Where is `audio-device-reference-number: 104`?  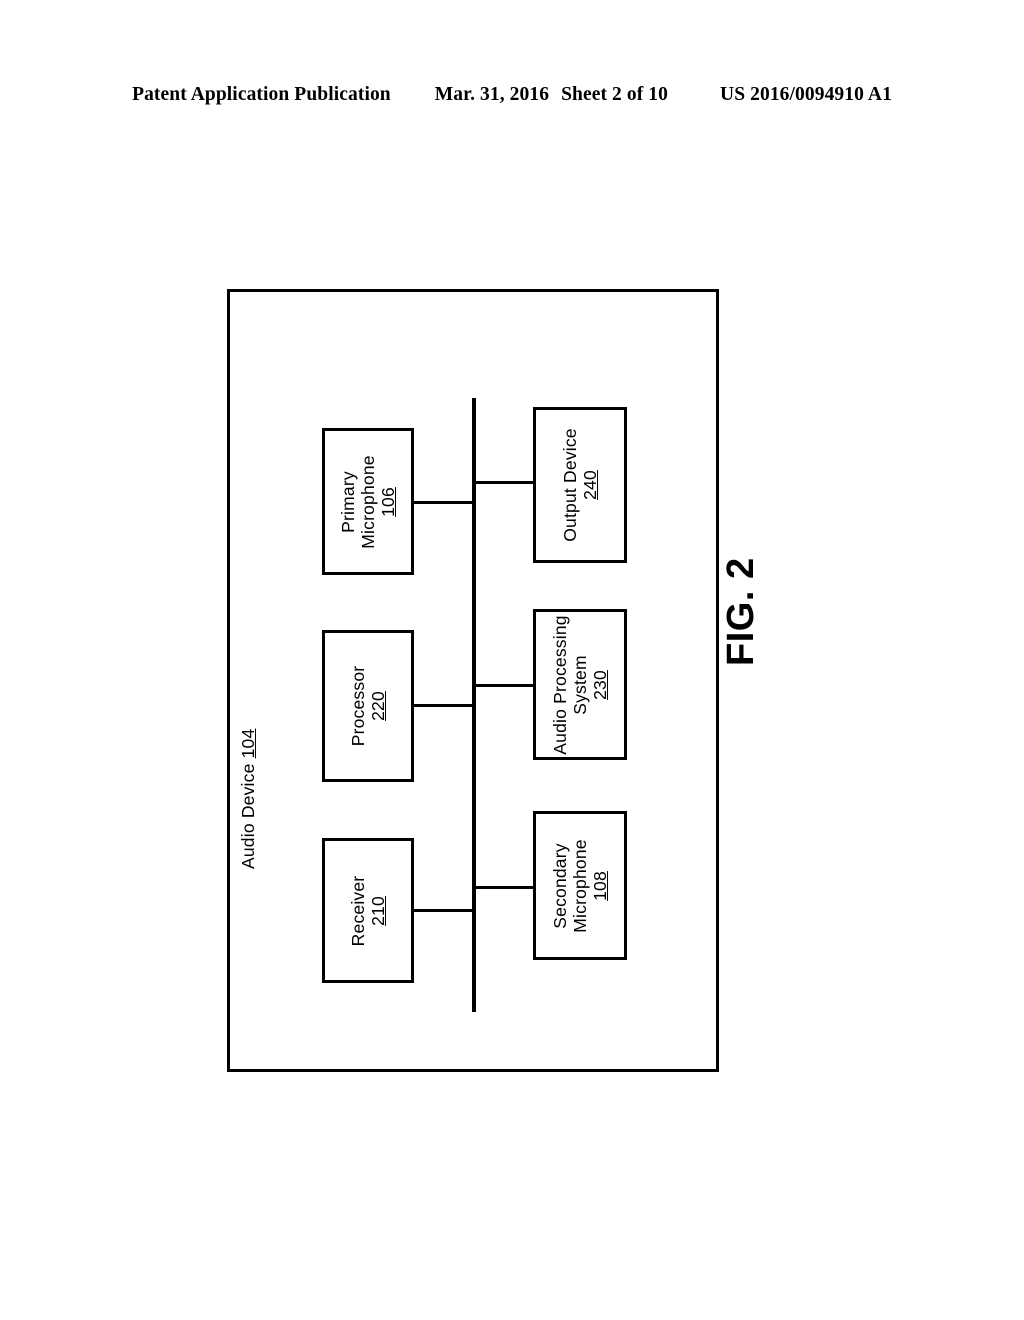 audio-device-reference-number: 104 is located at coordinates (248, 743).